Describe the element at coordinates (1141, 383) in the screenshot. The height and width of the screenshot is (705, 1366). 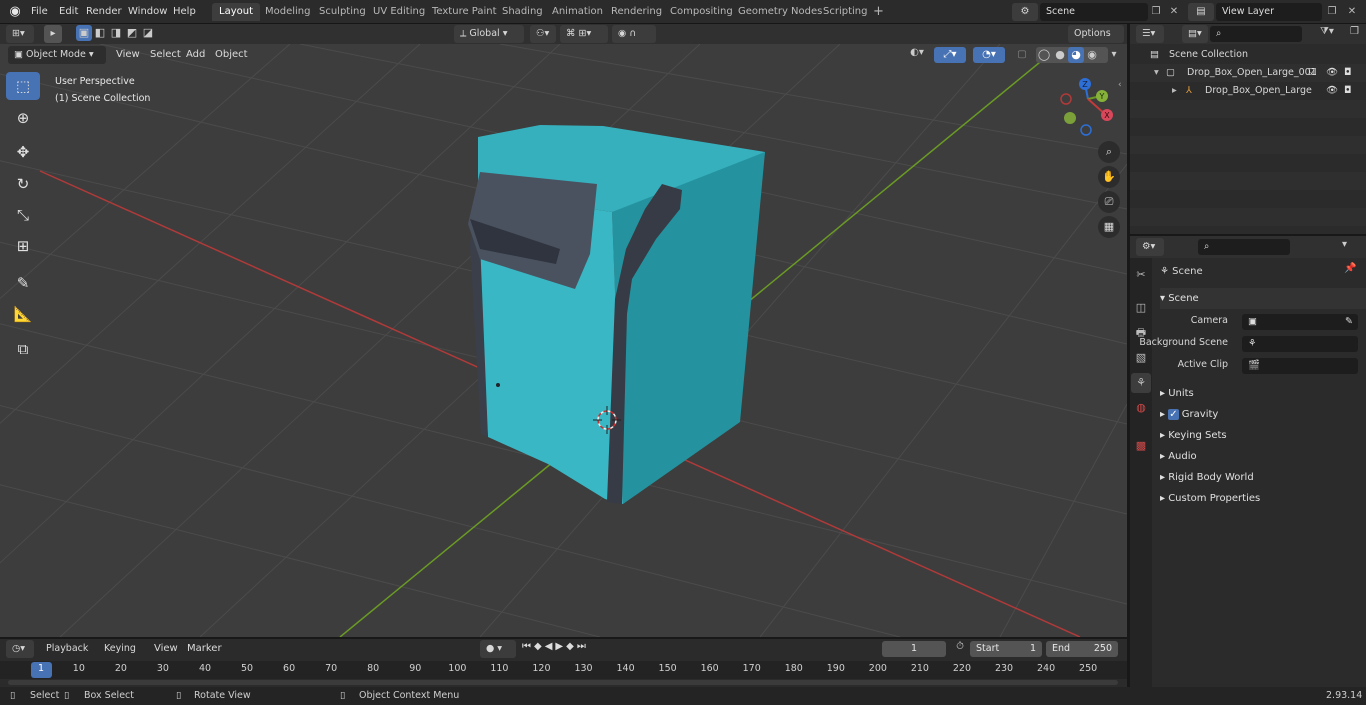
I see `scene-tab-icon: ⚘` at that location.